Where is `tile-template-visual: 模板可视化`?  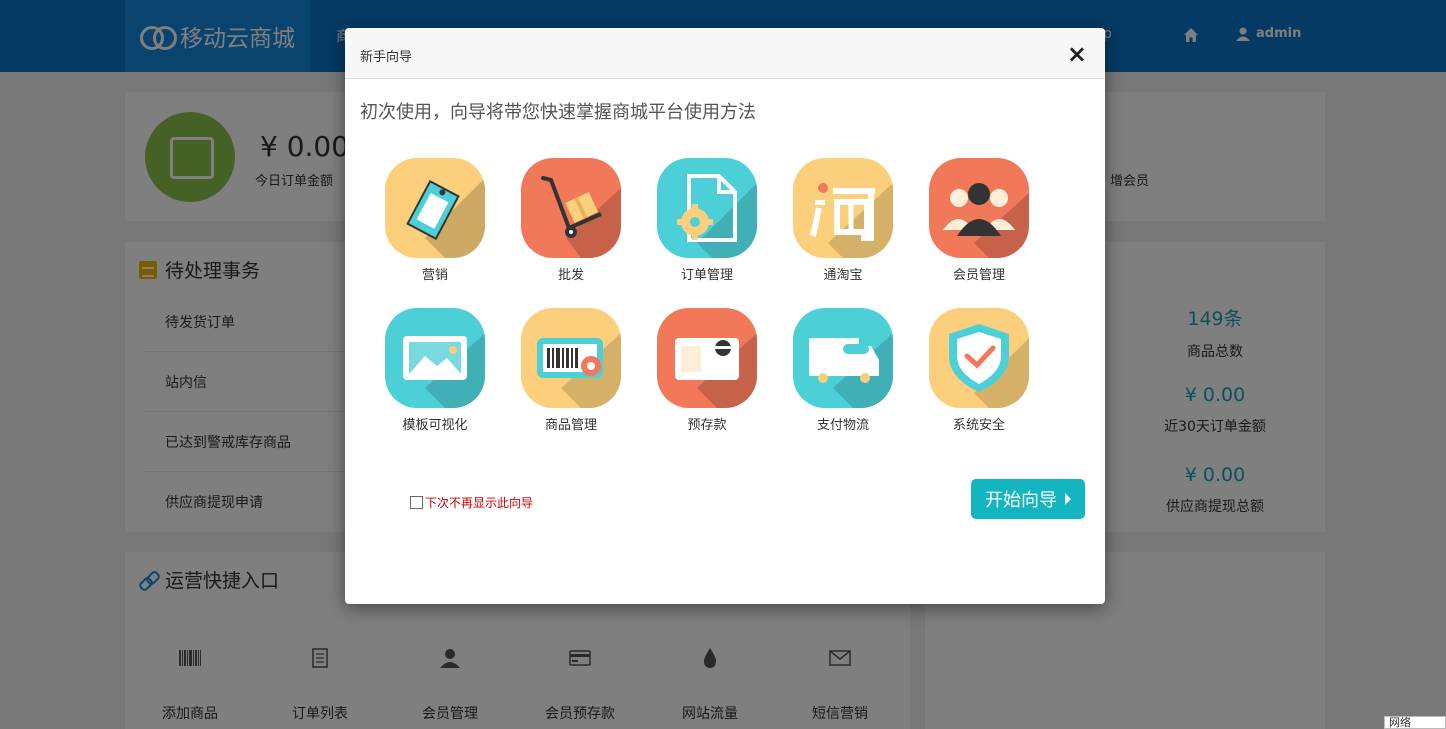
tile-template-visual: 模板可视化 is located at coordinates (435, 383).